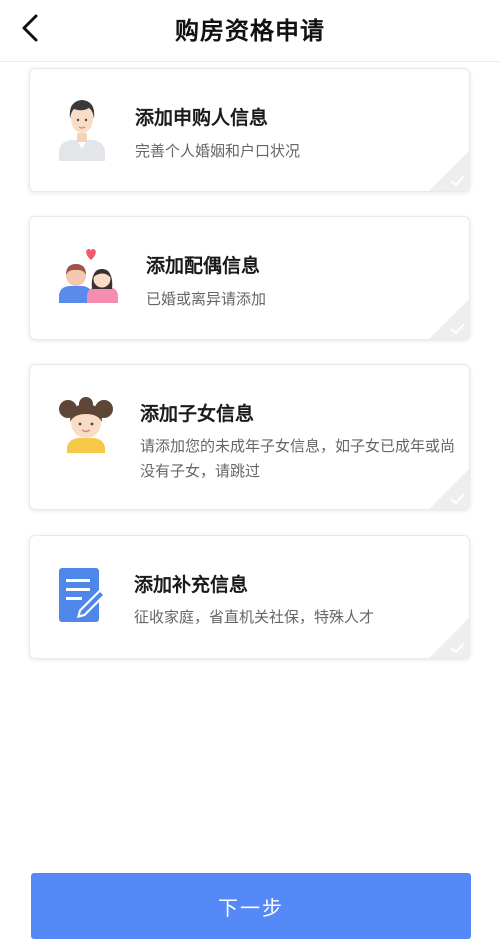  What do you see at coordinates (206, 299) in the screenshot?
I see `card-description: 已婚或离异请添加` at bounding box center [206, 299].